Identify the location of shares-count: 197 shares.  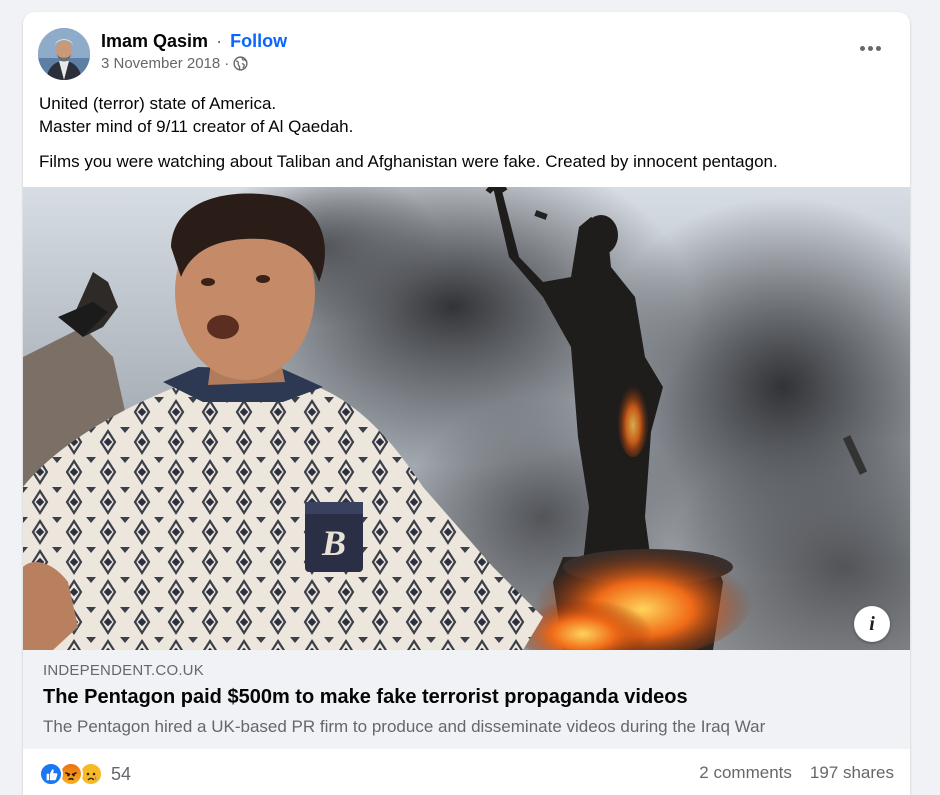
(852, 773).